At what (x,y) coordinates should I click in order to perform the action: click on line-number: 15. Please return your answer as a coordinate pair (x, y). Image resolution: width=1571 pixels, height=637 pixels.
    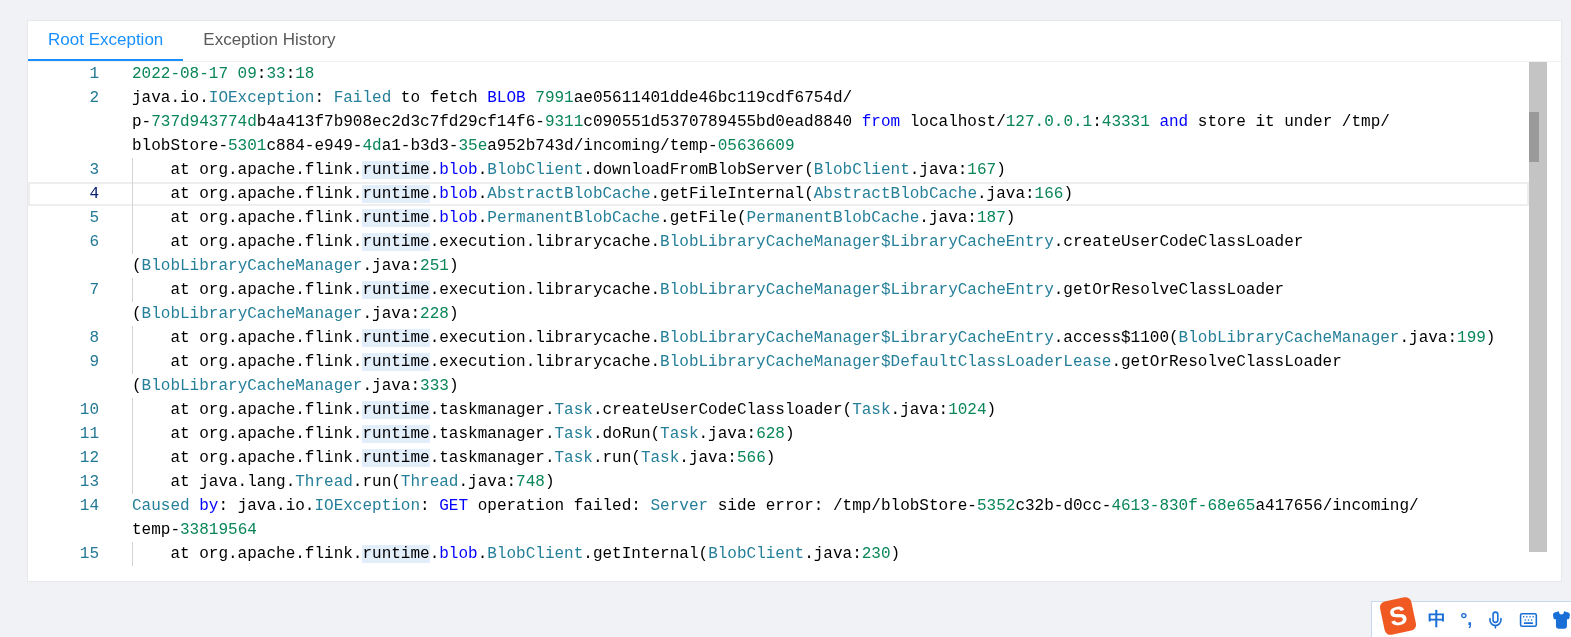
    Looking at the image, I should click on (89, 554).